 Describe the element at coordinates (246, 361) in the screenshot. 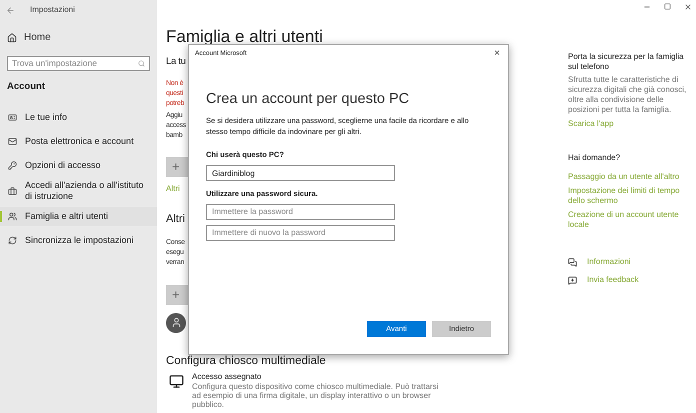

I see `section-heading: Configura chiosco multimediale` at that location.